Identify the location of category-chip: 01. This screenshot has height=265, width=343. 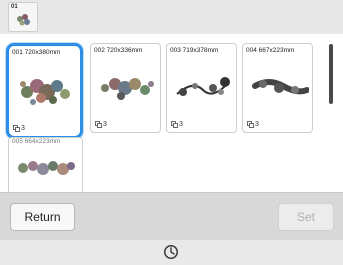
(23, 17).